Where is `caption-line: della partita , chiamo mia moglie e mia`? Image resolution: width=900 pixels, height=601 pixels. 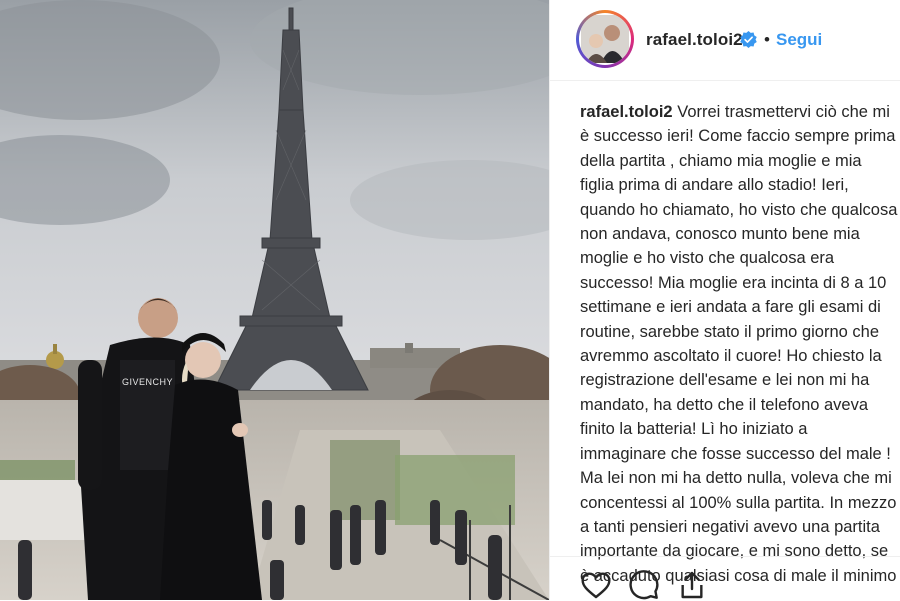 caption-line: della partita , chiamo mia moglie e mia is located at coordinates (721, 160).